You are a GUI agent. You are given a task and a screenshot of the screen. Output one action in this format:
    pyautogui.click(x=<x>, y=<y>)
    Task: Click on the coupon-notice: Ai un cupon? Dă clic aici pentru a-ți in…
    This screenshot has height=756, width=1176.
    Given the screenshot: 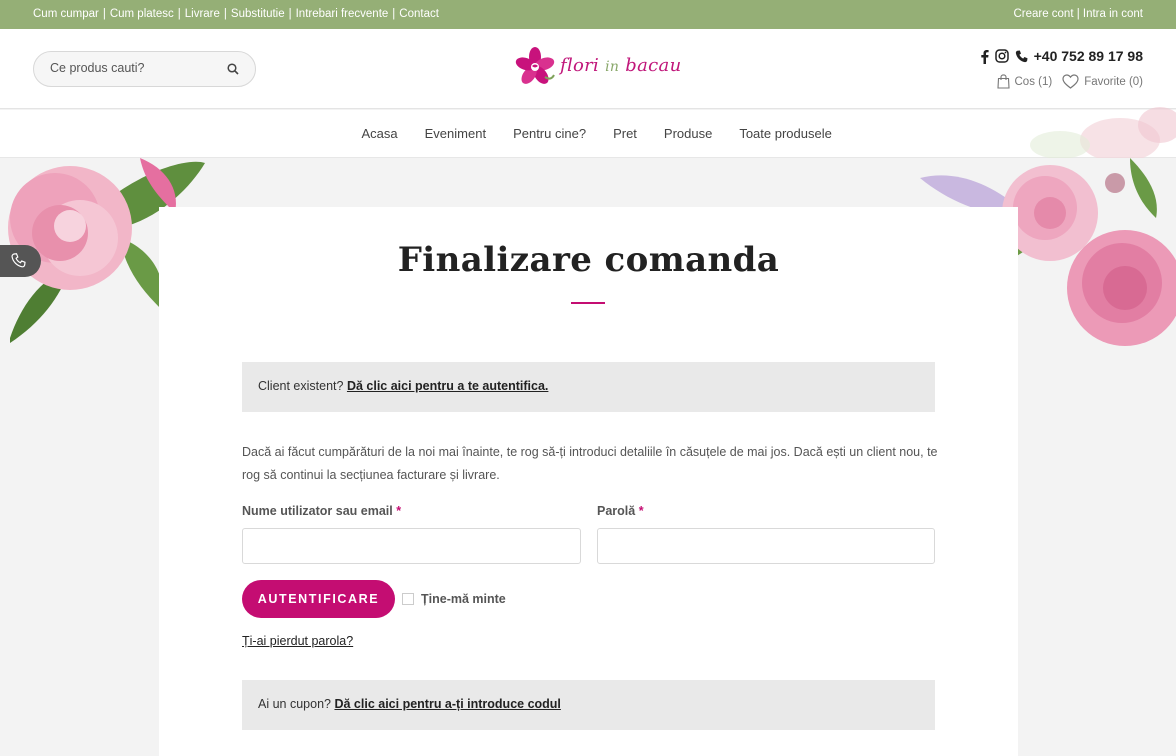 What is the action you would take?
    pyautogui.click(x=588, y=705)
    